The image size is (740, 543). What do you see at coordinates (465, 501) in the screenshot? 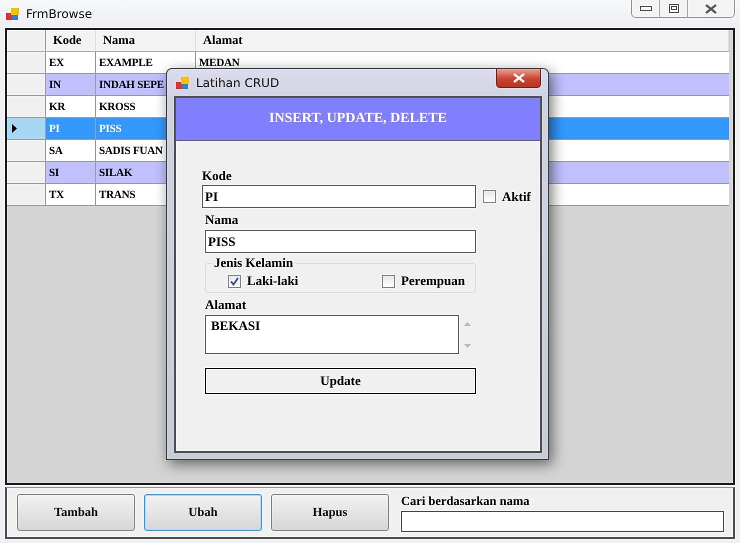
I see `search-label: Cari berdasarkan nama` at bounding box center [465, 501].